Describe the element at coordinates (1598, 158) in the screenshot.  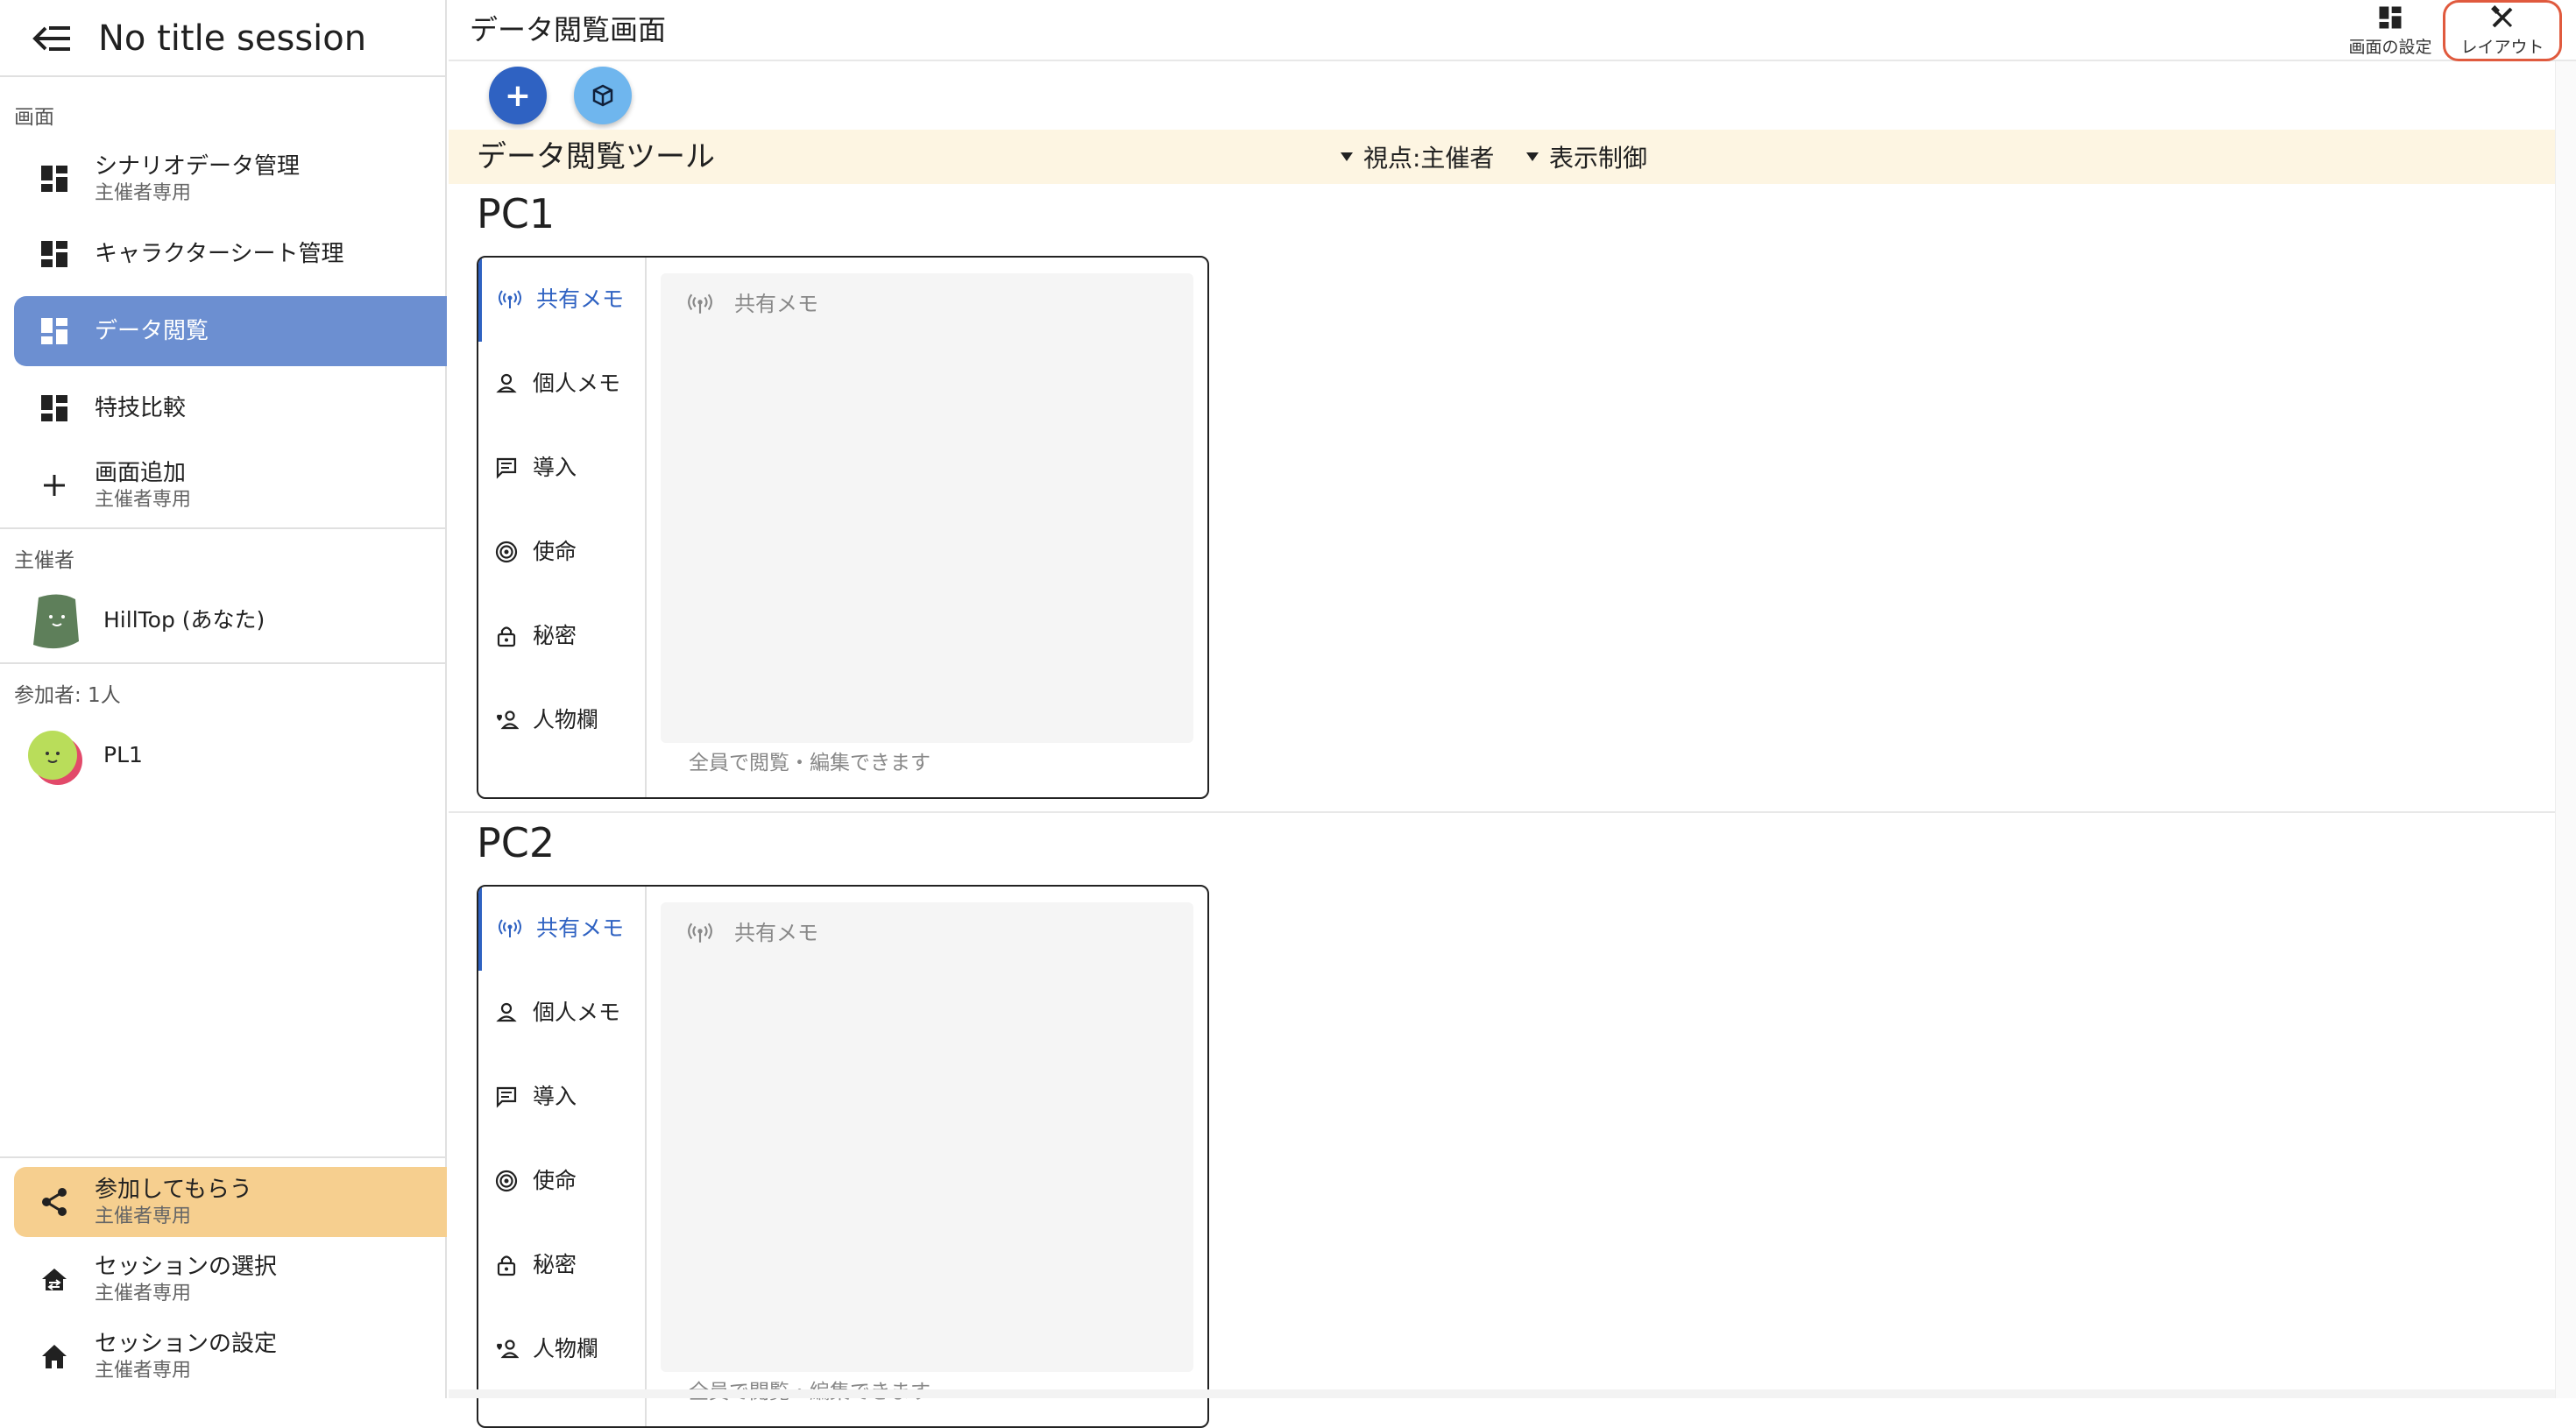
I see `display-control-label: 表示制御` at that location.